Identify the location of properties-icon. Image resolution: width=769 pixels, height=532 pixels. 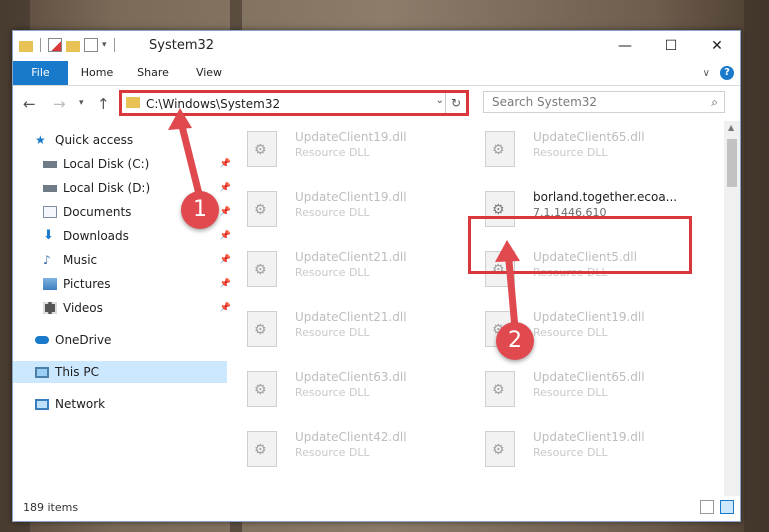
(55, 45).